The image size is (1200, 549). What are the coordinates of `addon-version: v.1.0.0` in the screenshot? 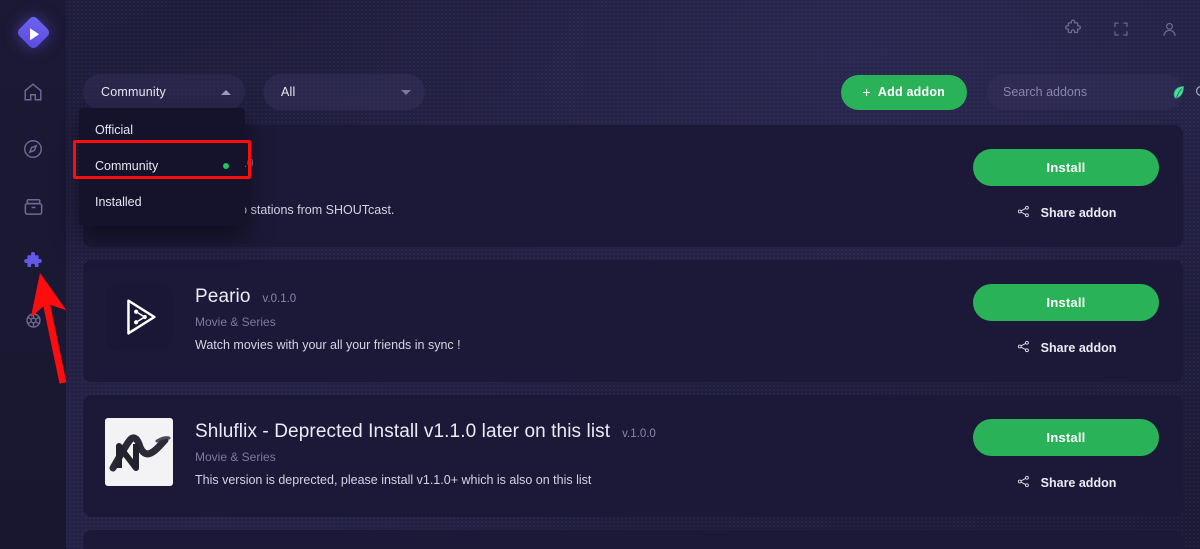 It's located at (639, 434).